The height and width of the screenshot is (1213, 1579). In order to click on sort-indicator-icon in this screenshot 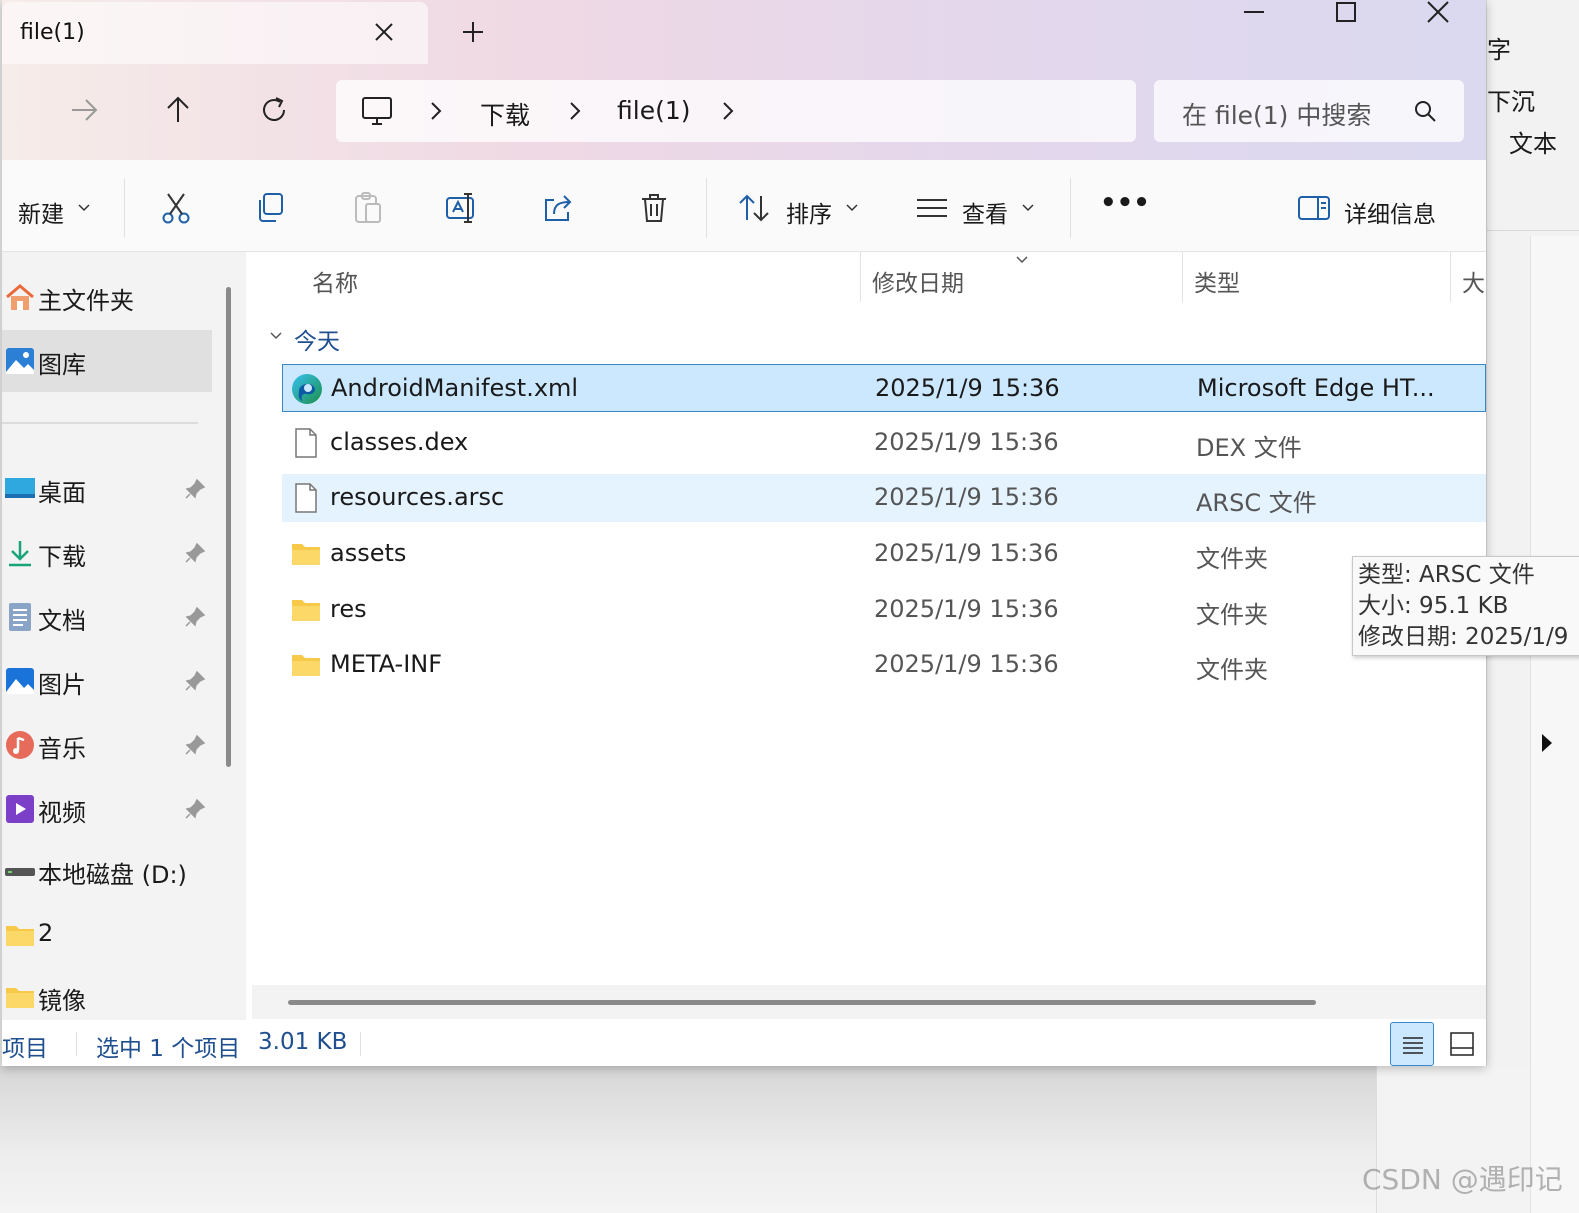, I will do `click(1022, 260)`.